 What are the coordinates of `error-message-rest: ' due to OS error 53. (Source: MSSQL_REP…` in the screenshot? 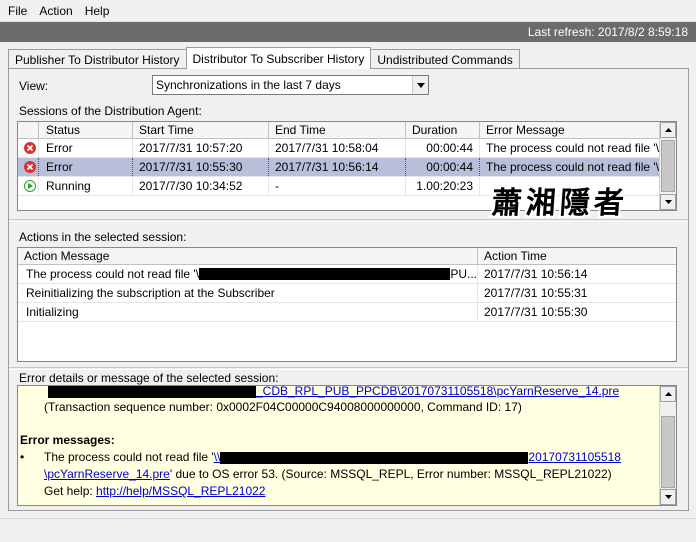 It's located at (390, 474).